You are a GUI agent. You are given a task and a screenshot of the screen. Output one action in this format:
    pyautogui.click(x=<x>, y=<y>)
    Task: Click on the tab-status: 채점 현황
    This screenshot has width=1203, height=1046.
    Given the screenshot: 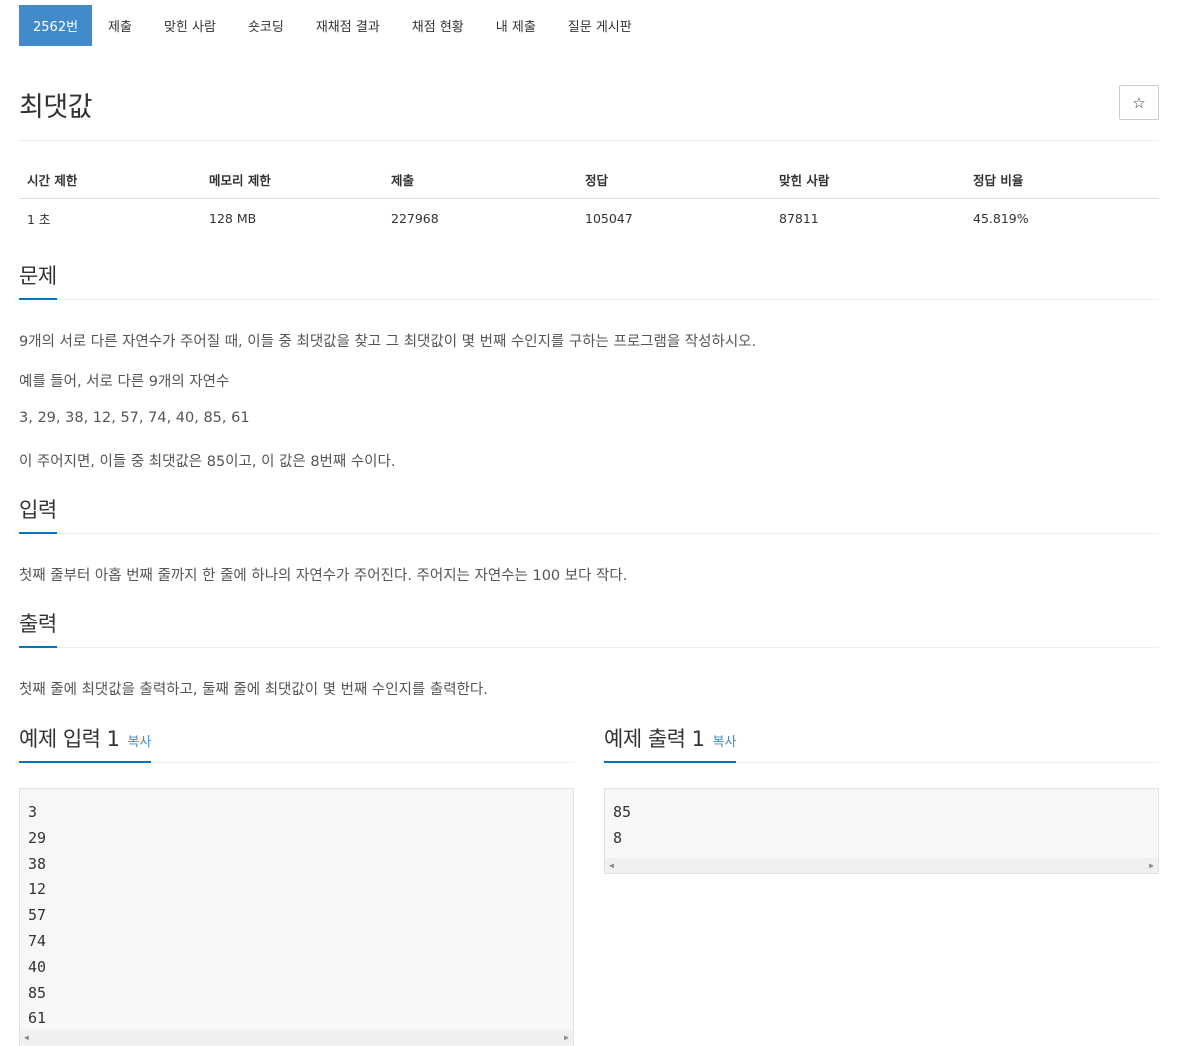 What is the action you would take?
    pyautogui.click(x=438, y=25)
    